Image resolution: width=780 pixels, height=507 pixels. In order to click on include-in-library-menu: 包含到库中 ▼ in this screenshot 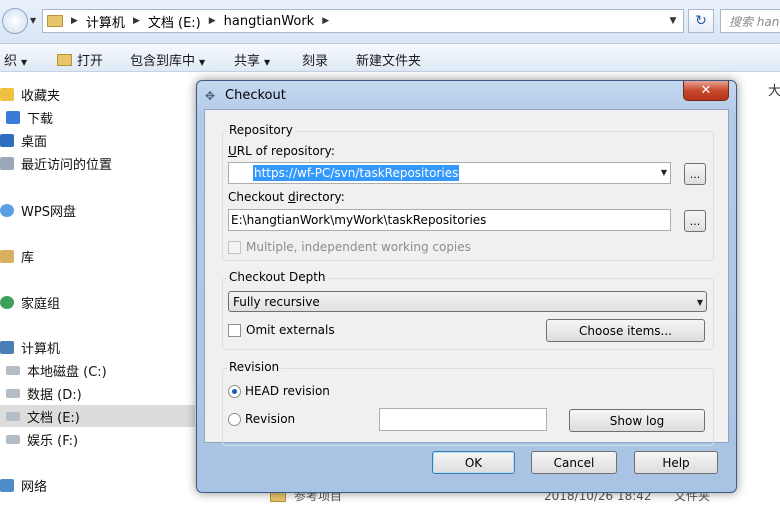, I will do `click(167, 59)`.